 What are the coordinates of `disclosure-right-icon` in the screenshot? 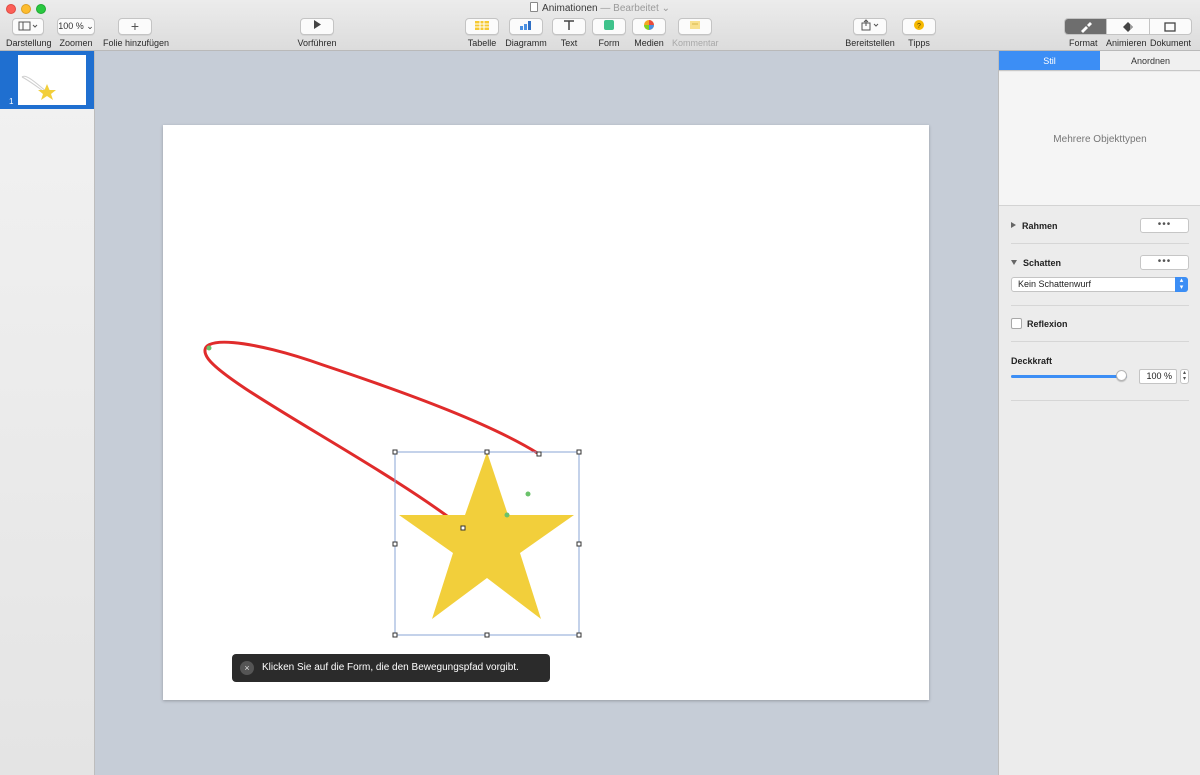 It's located at (1013, 225).